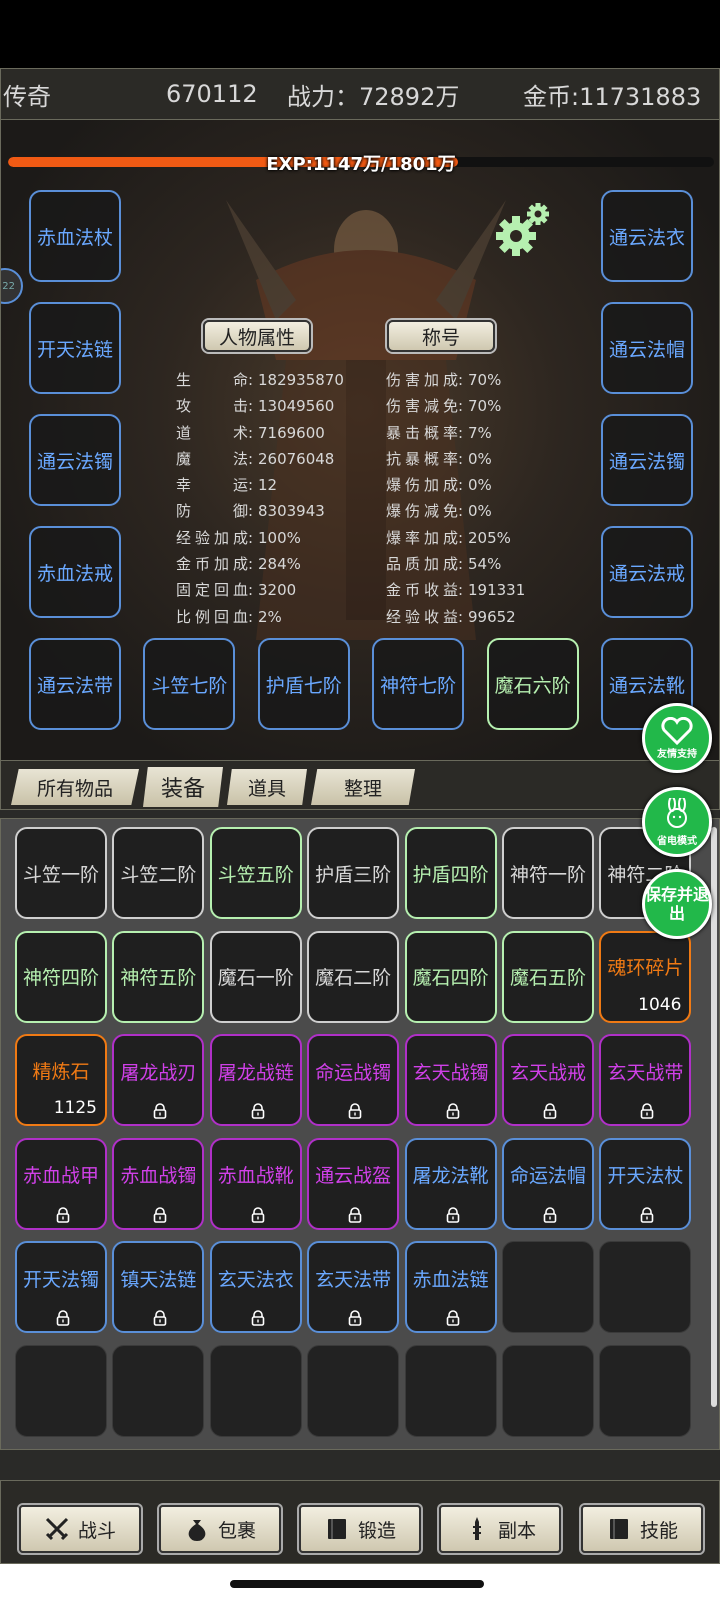 This screenshot has height=1600, width=720. I want to click on item-name: 魔石一阶, so click(255, 978).